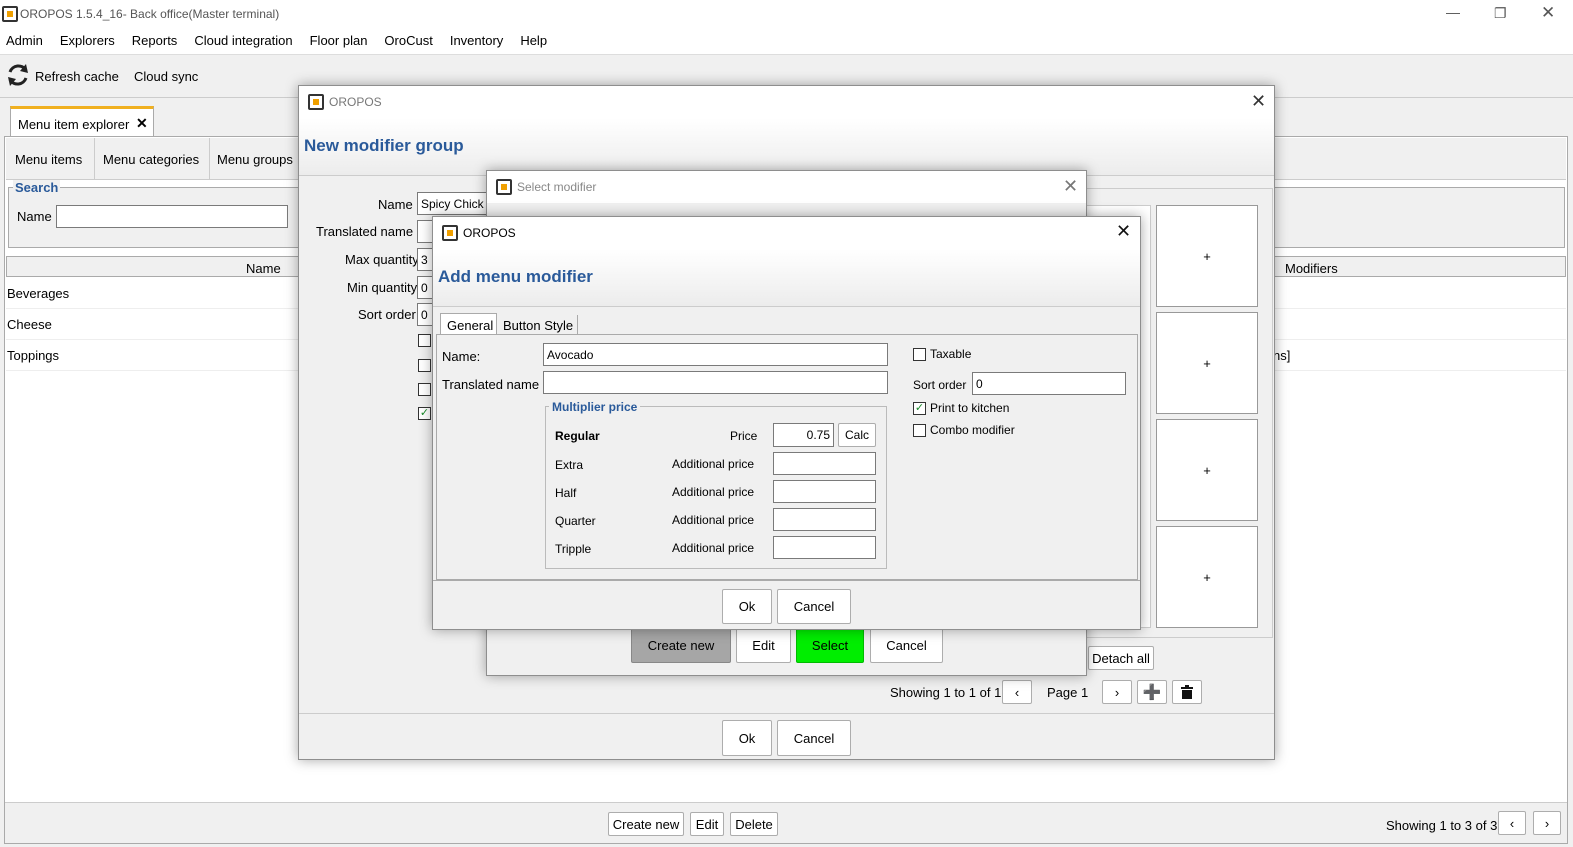 This screenshot has width=1573, height=847. What do you see at coordinates (713, 520) in the screenshot?
I see `quarter-additional-price-label: Additional price` at bounding box center [713, 520].